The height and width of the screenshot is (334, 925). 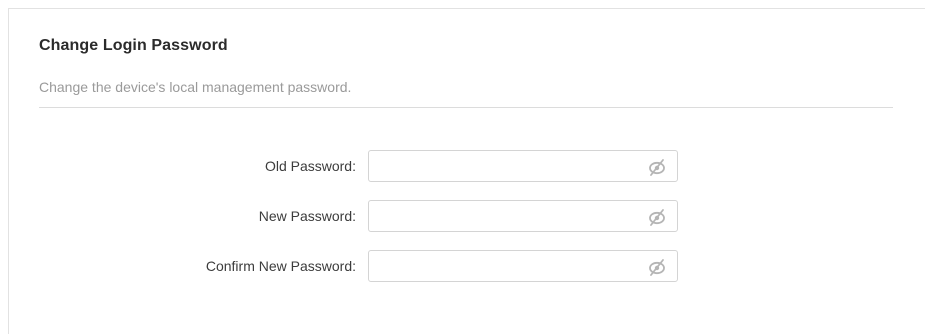 I want to click on new-password-input, so click(x=504, y=216).